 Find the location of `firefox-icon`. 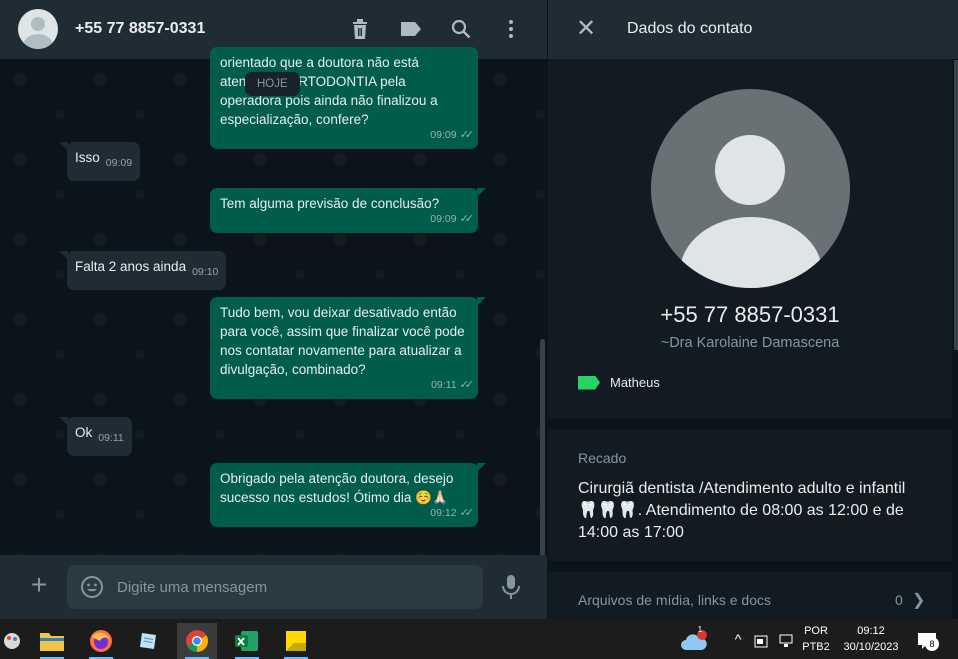

firefox-icon is located at coordinates (101, 641).